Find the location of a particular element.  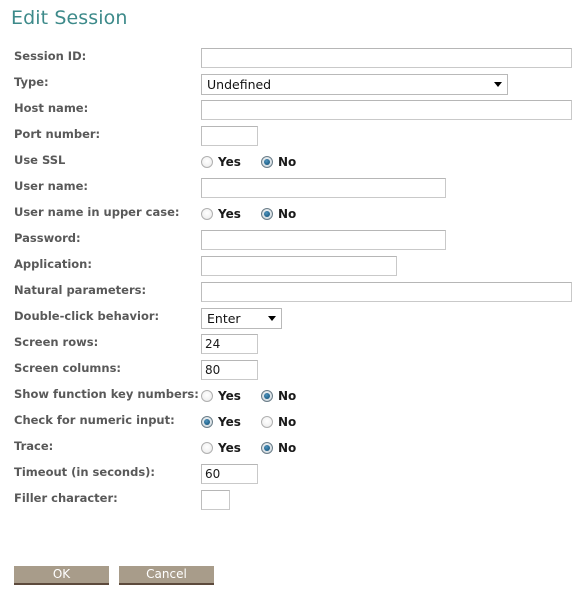

form-row-port-number: Port number: is located at coordinates (292, 136).